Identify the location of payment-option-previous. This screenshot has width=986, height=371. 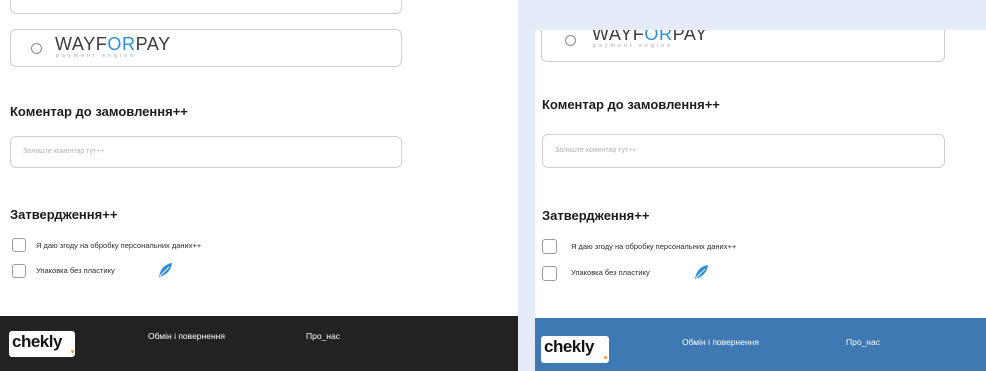
(206, 7).